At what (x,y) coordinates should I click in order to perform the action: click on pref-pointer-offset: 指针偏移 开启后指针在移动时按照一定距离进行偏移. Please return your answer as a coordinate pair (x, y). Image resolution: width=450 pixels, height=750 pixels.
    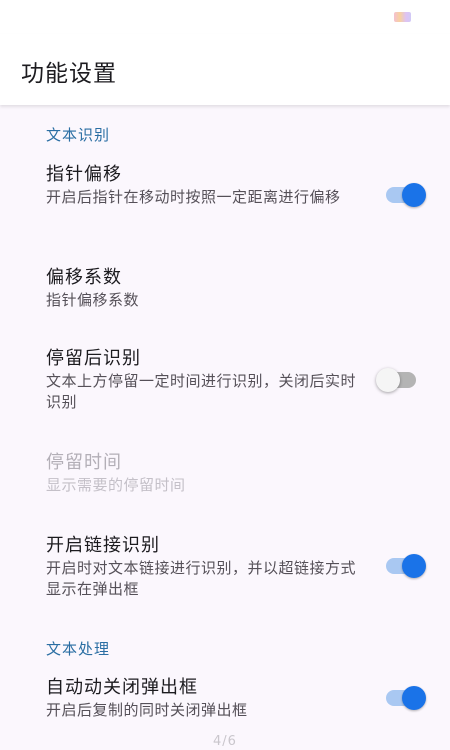
    Looking at the image, I should click on (201, 186).